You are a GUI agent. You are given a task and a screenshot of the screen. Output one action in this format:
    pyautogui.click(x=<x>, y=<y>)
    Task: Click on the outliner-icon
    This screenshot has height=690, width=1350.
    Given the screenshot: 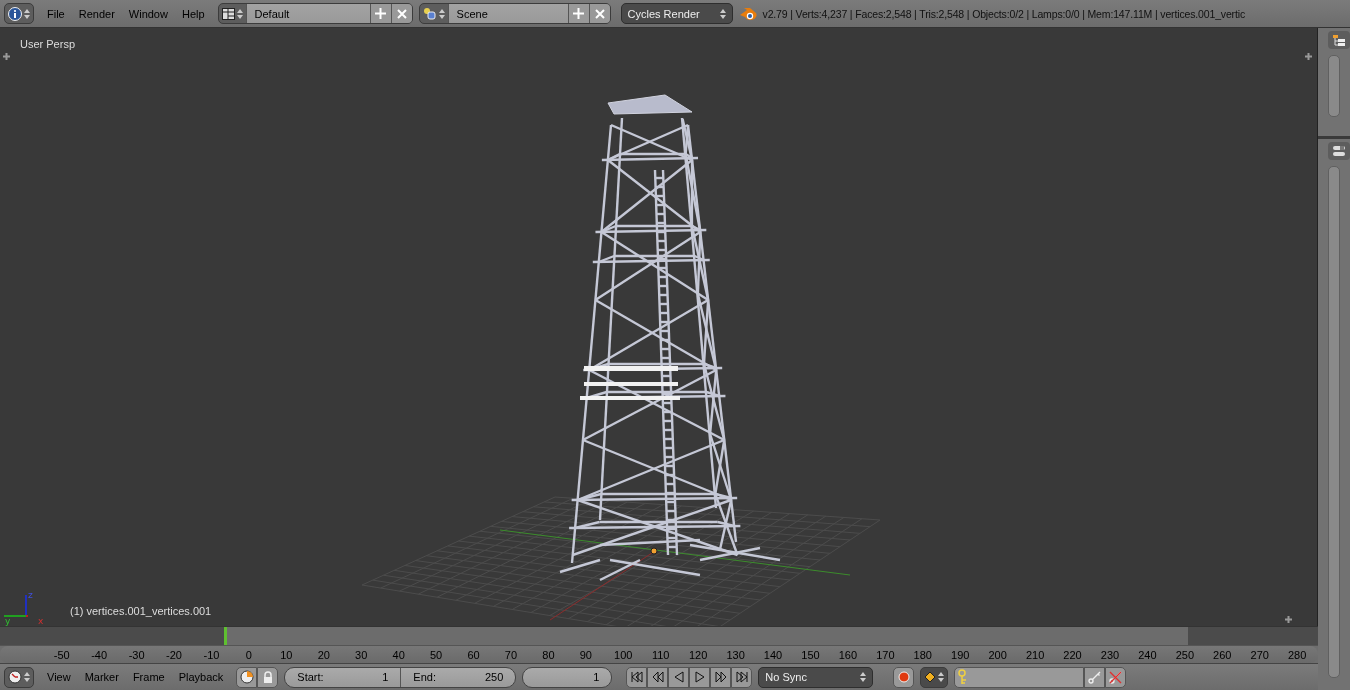 What is the action you would take?
    pyautogui.click(x=1339, y=40)
    